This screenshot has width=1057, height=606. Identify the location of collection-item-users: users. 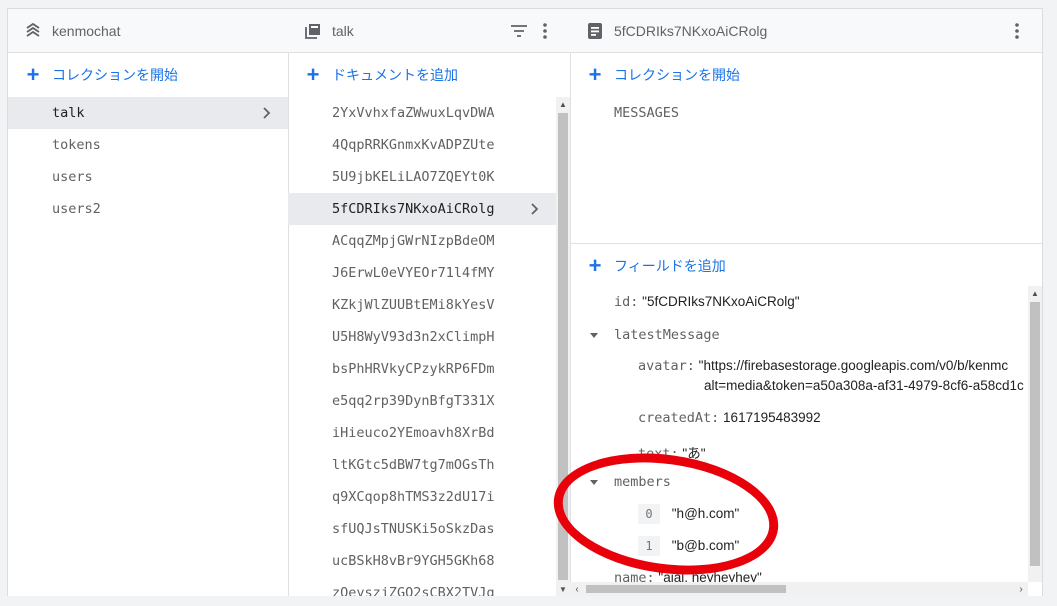
(148, 177).